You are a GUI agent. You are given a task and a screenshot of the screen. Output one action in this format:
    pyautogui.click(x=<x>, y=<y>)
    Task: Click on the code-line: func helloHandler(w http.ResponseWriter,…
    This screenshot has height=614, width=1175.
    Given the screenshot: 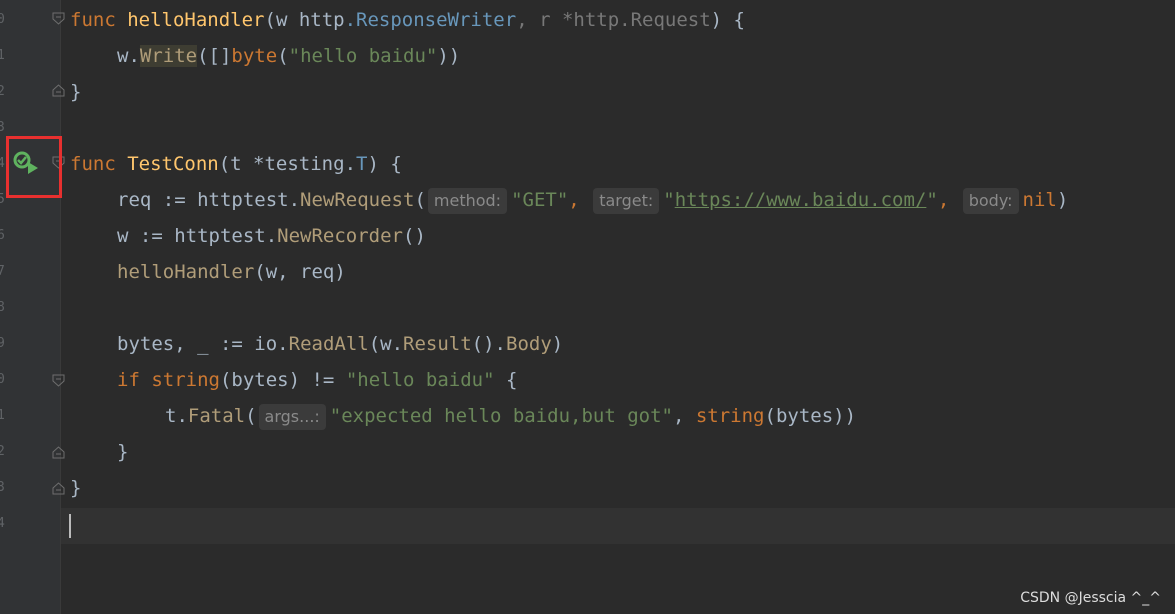 What is the action you would take?
    pyautogui.click(x=407, y=20)
    